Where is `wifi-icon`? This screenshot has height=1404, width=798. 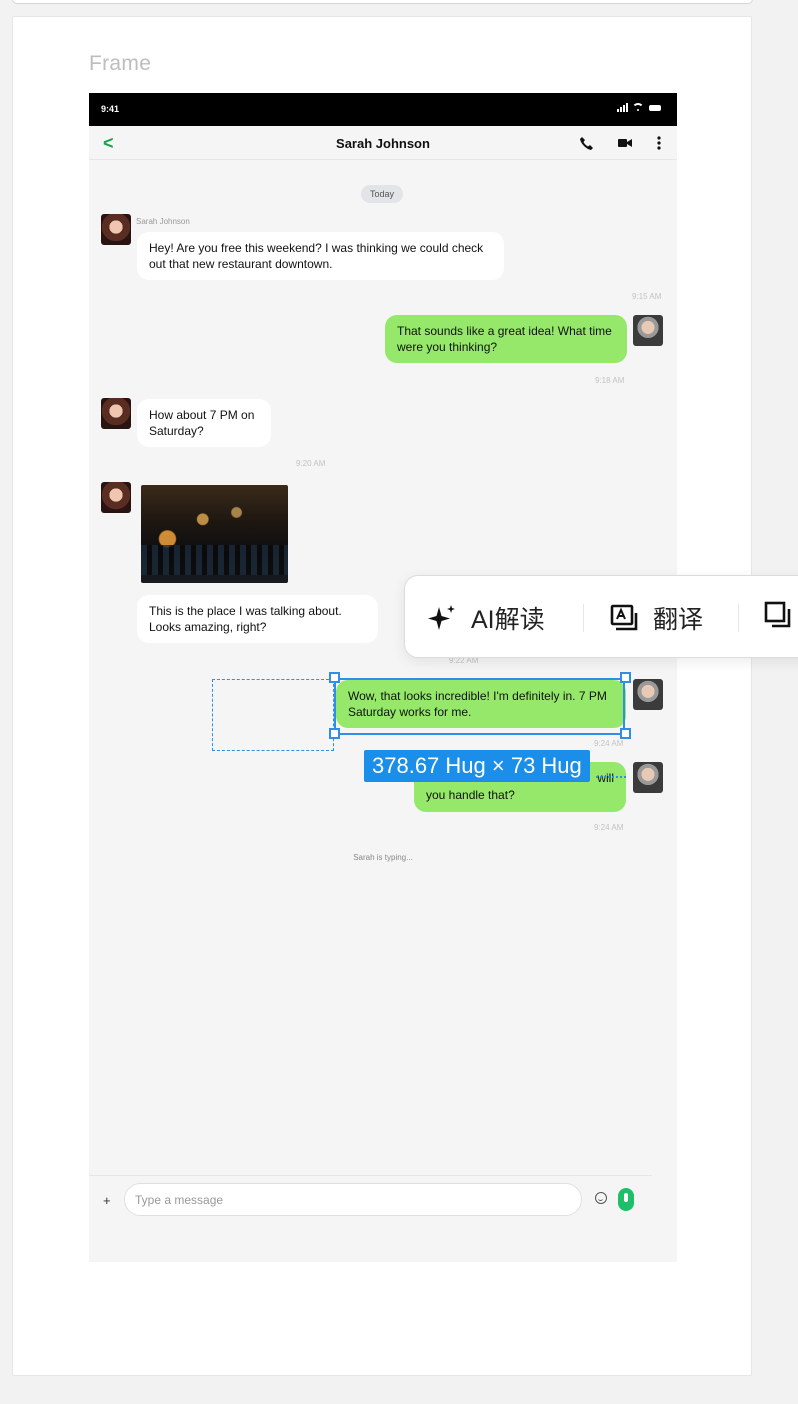 wifi-icon is located at coordinates (638, 107).